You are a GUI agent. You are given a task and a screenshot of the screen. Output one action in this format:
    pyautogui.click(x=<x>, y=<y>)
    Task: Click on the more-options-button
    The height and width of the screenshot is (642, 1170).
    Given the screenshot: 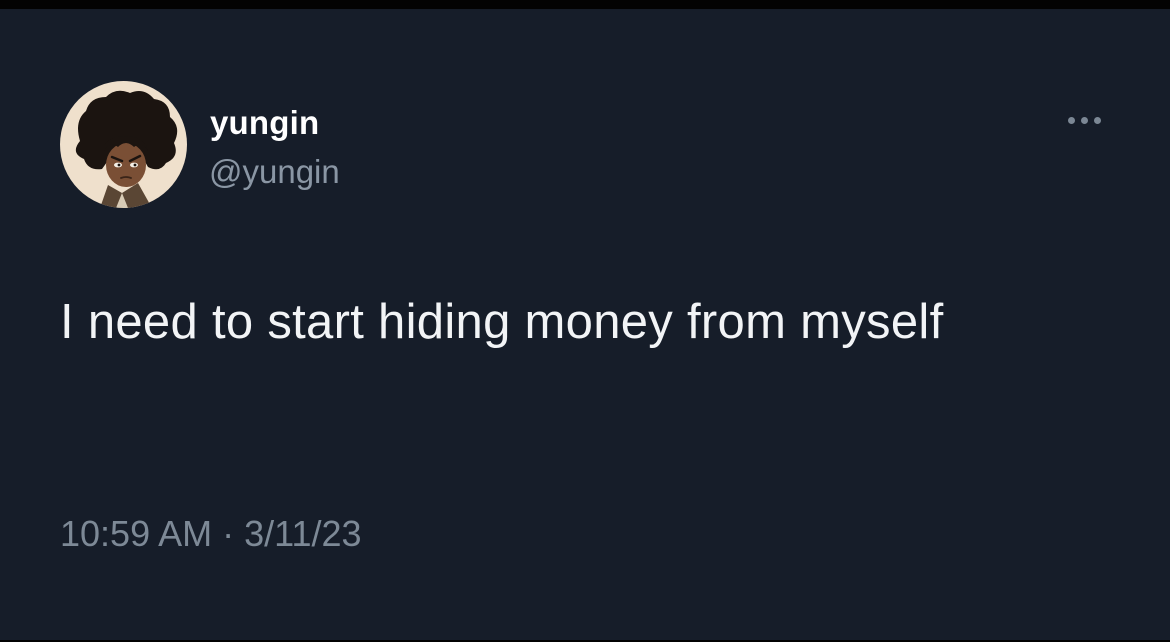 What is the action you would take?
    pyautogui.click(x=1084, y=120)
    